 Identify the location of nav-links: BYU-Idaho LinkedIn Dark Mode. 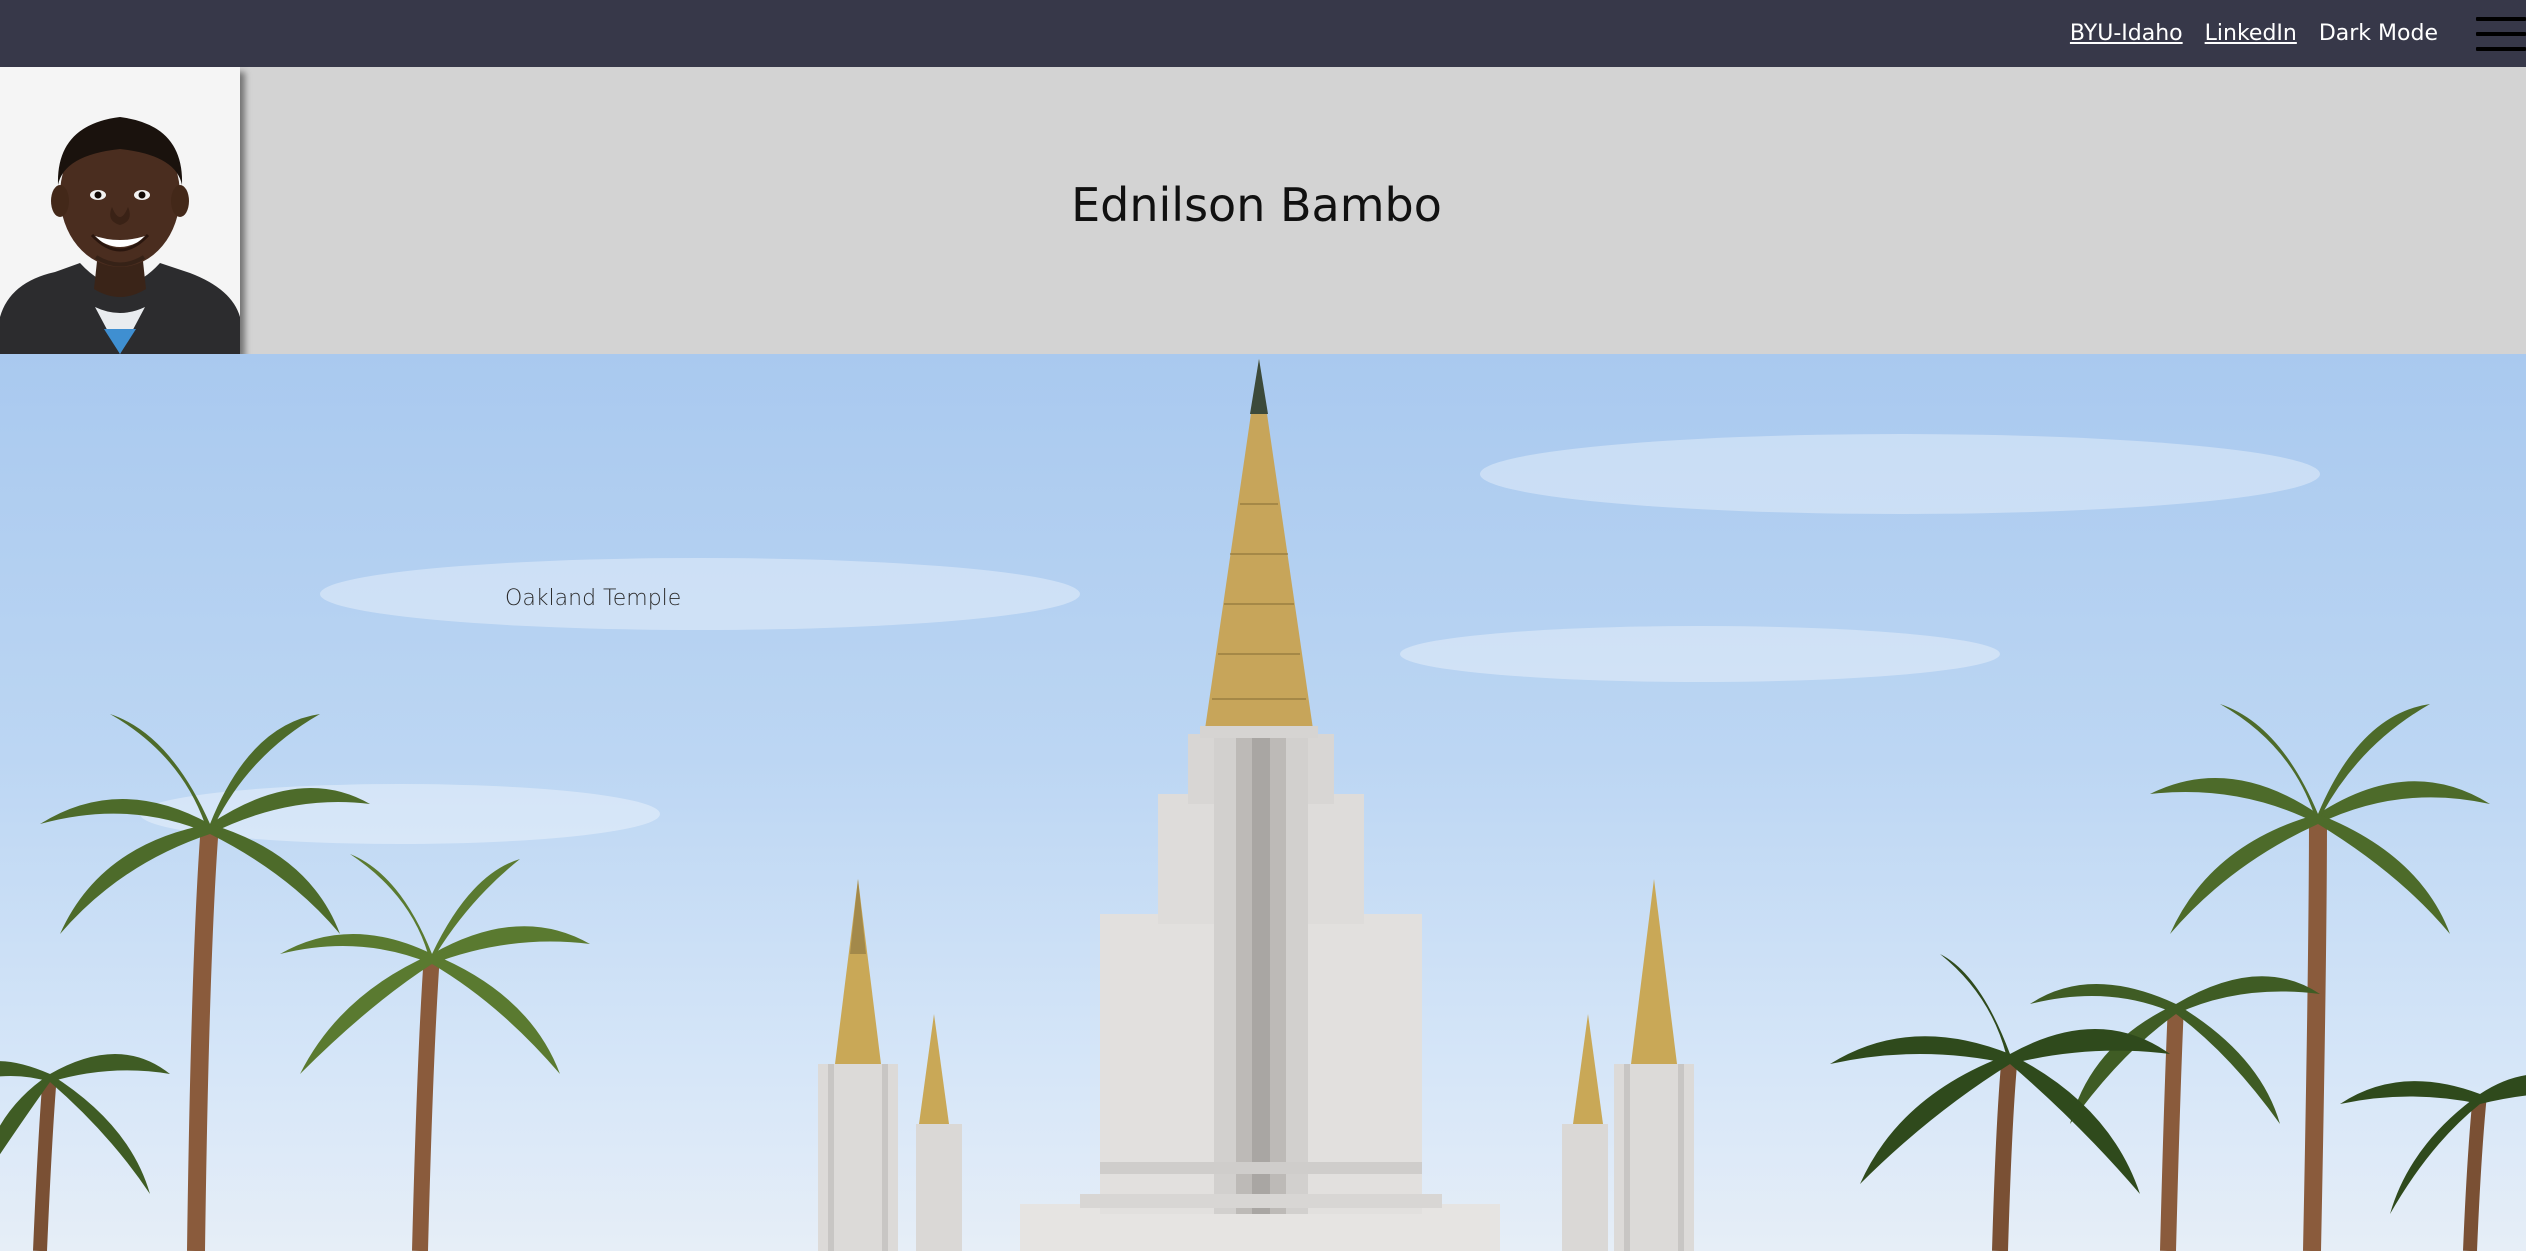
(2254, 33).